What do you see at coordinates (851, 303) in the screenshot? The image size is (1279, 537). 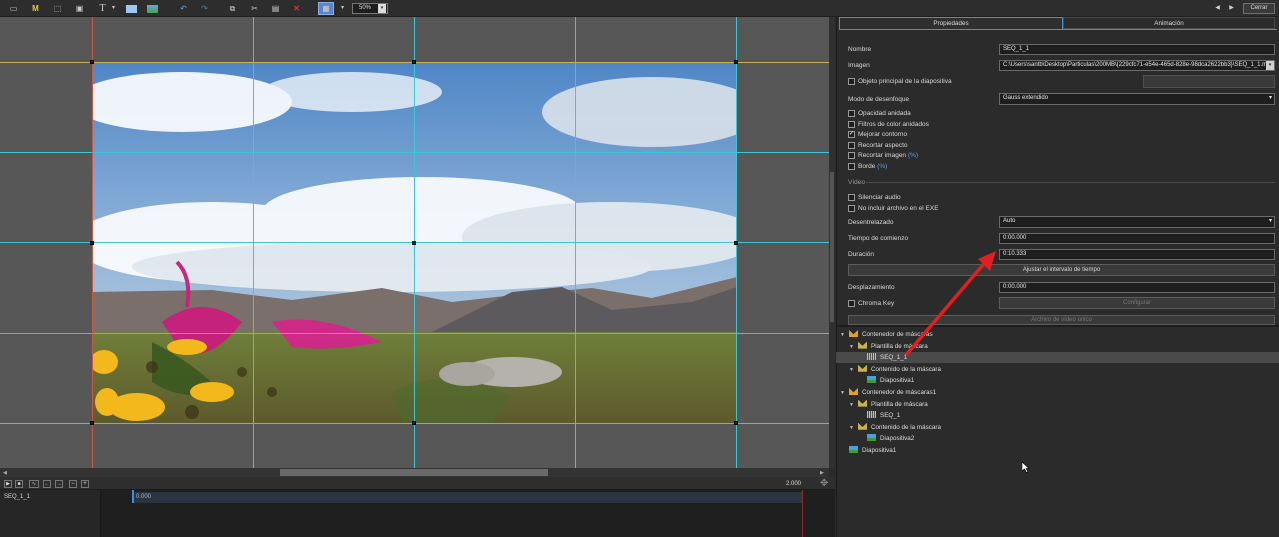 I see `chroma-key-checkbox` at bounding box center [851, 303].